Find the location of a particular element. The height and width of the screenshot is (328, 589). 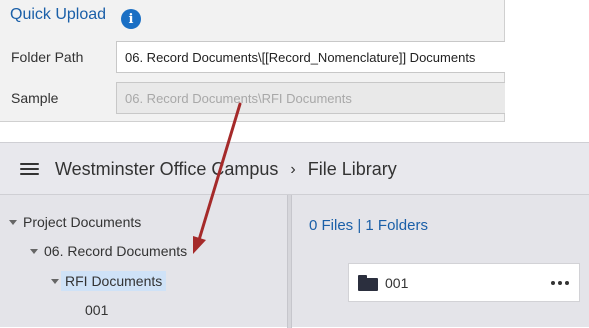

tree-node-project-documents: Project Documents is located at coordinates (75, 222).